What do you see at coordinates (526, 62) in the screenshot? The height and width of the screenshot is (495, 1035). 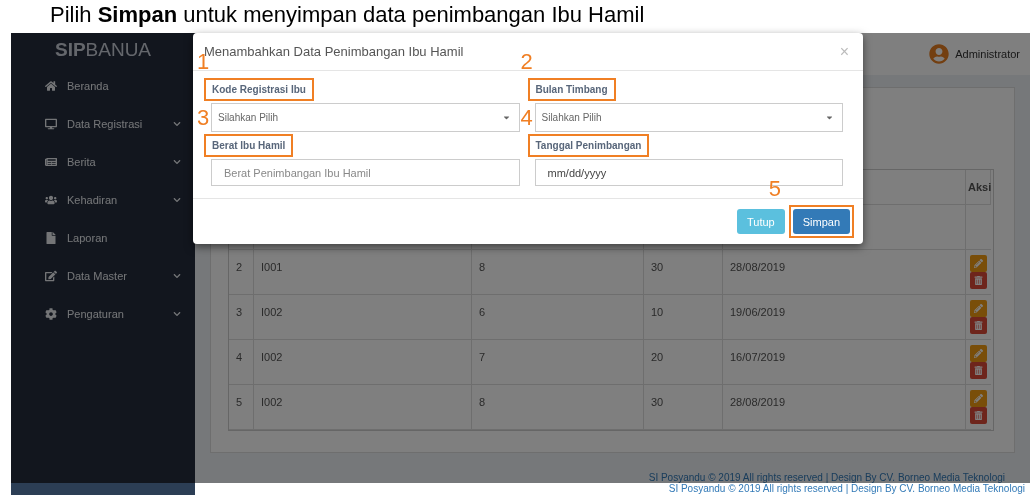 I see `step-number: 2` at bounding box center [526, 62].